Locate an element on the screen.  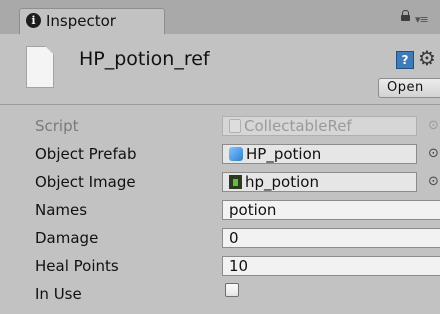
object-prefab-field: HP_potion is located at coordinates (319, 154).